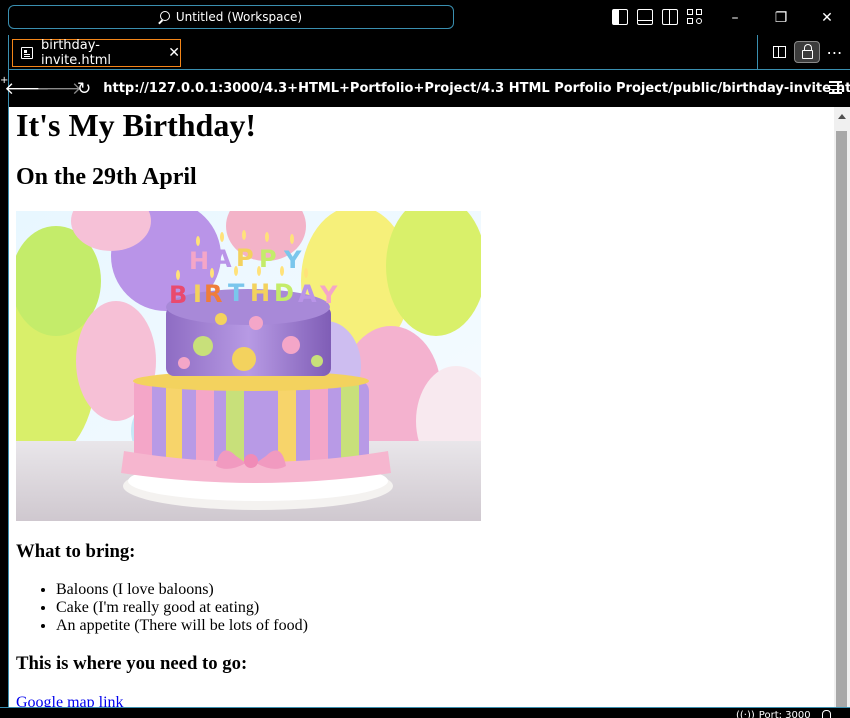 This screenshot has width=850, height=718. I want to click on live-server-port: ((·)) Port: 3000, so click(773, 714).